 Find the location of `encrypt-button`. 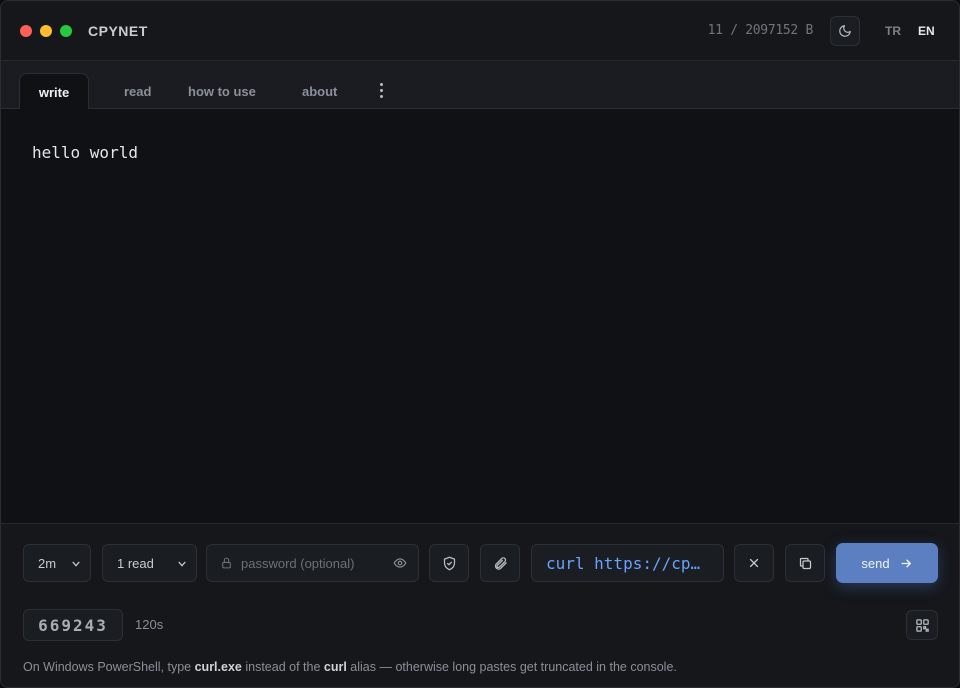

encrypt-button is located at coordinates (449, 563).